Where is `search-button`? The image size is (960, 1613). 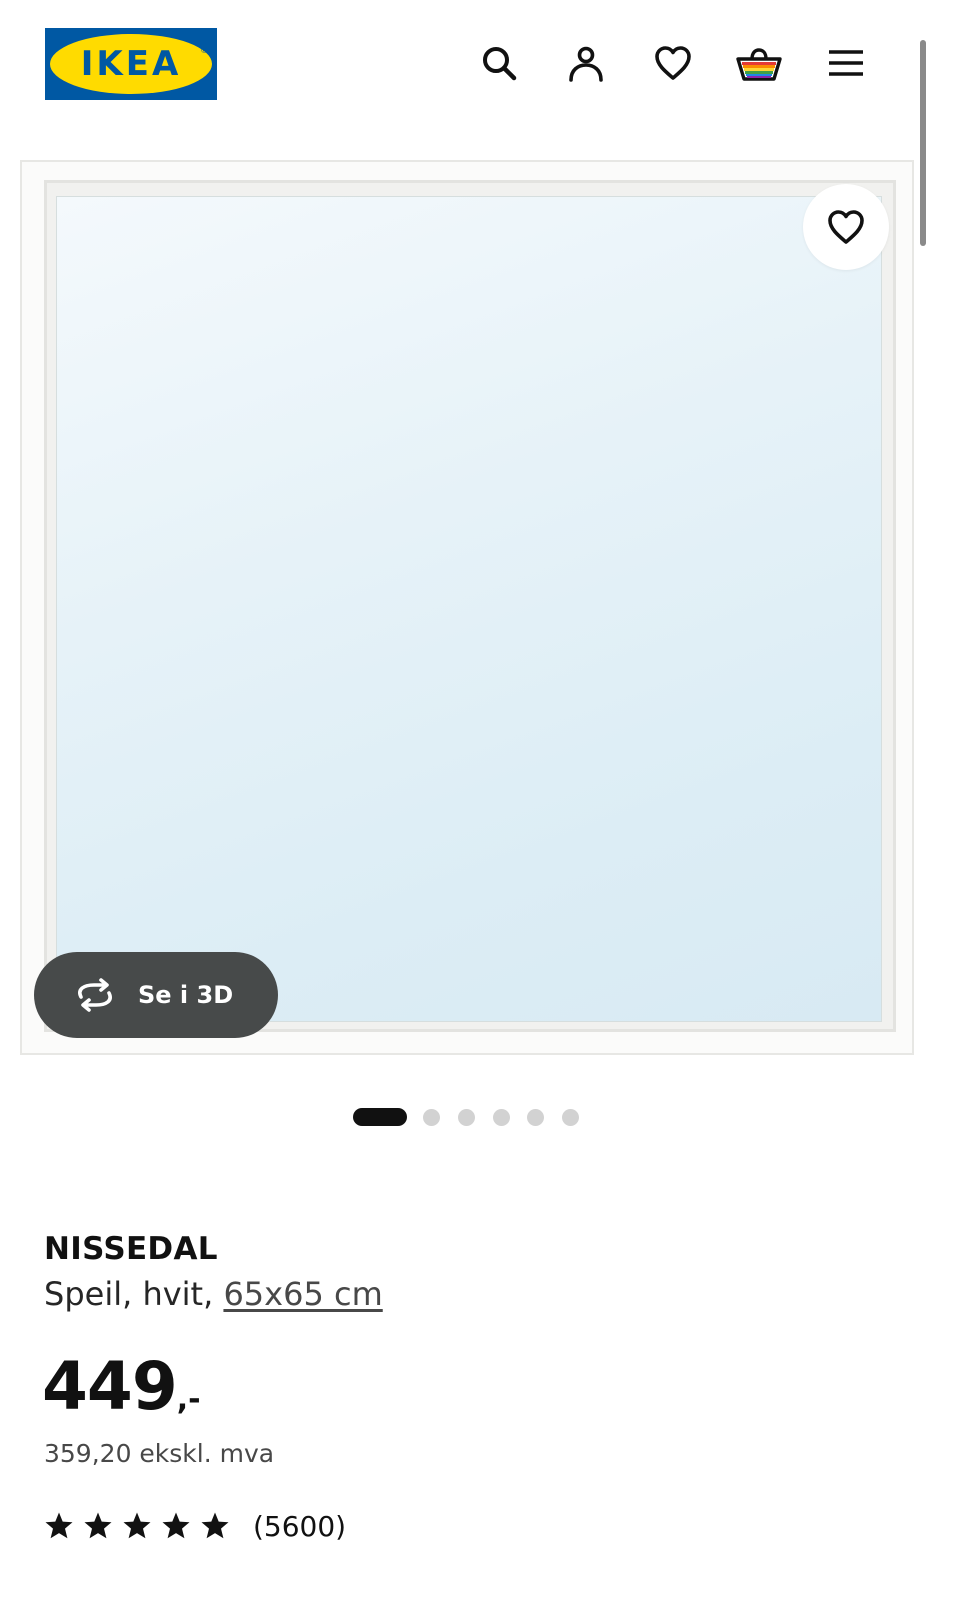 search-button is located at coordinates (499, 63).